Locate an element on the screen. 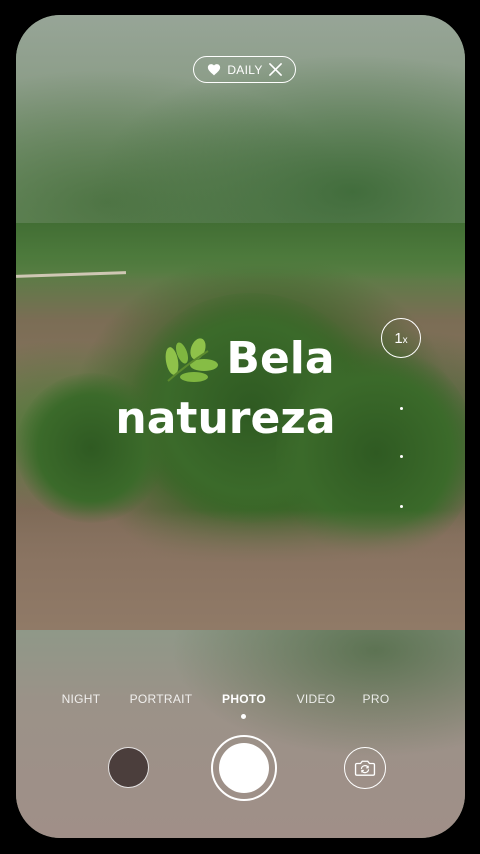  leaf-icon is located at coordinates (192, 360).